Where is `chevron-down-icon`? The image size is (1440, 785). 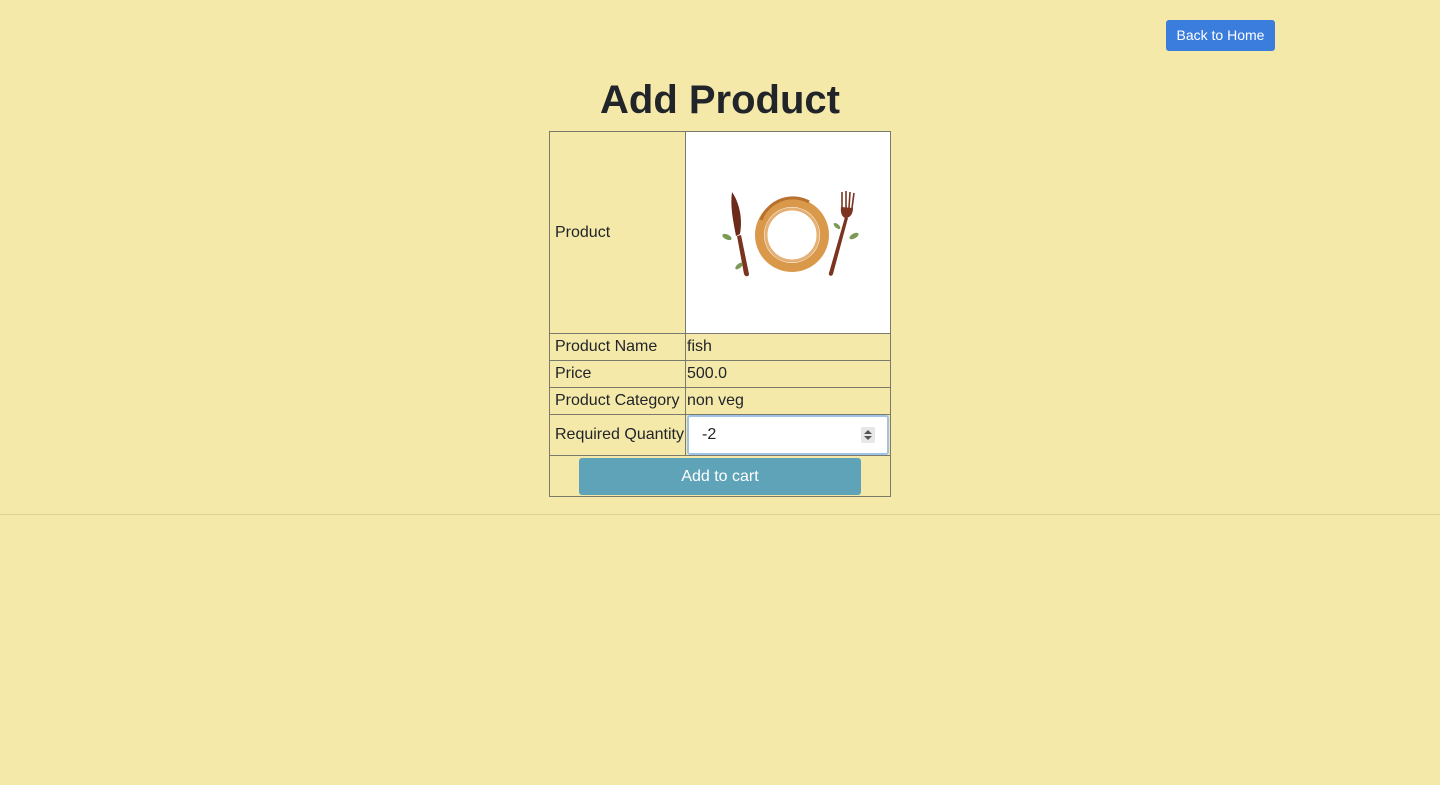 chevron-down-icon is located at coordinates (868, 438).